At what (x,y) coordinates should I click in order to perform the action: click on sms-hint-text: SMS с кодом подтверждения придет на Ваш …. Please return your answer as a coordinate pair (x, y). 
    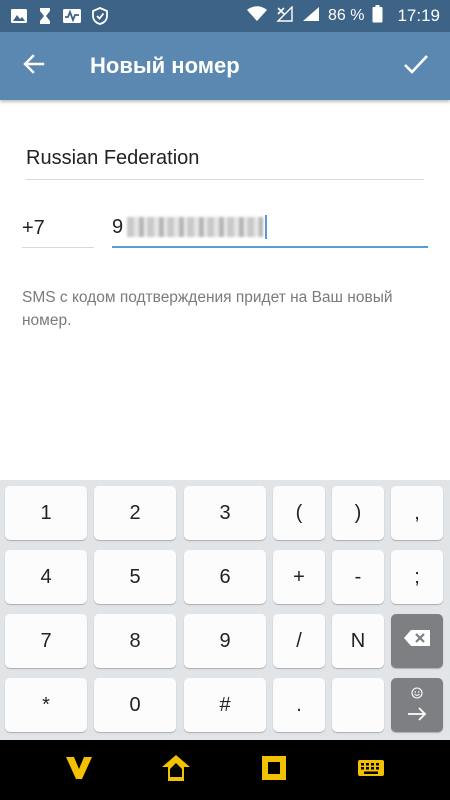
    Looking at the image, I should click on (207, 309).